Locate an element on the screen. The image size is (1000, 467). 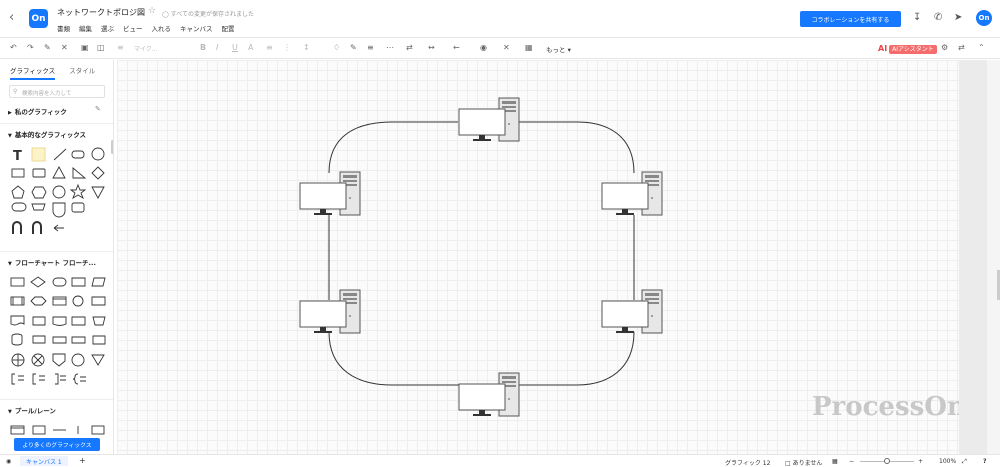
delay-icon is located at coordinates (78, 321).